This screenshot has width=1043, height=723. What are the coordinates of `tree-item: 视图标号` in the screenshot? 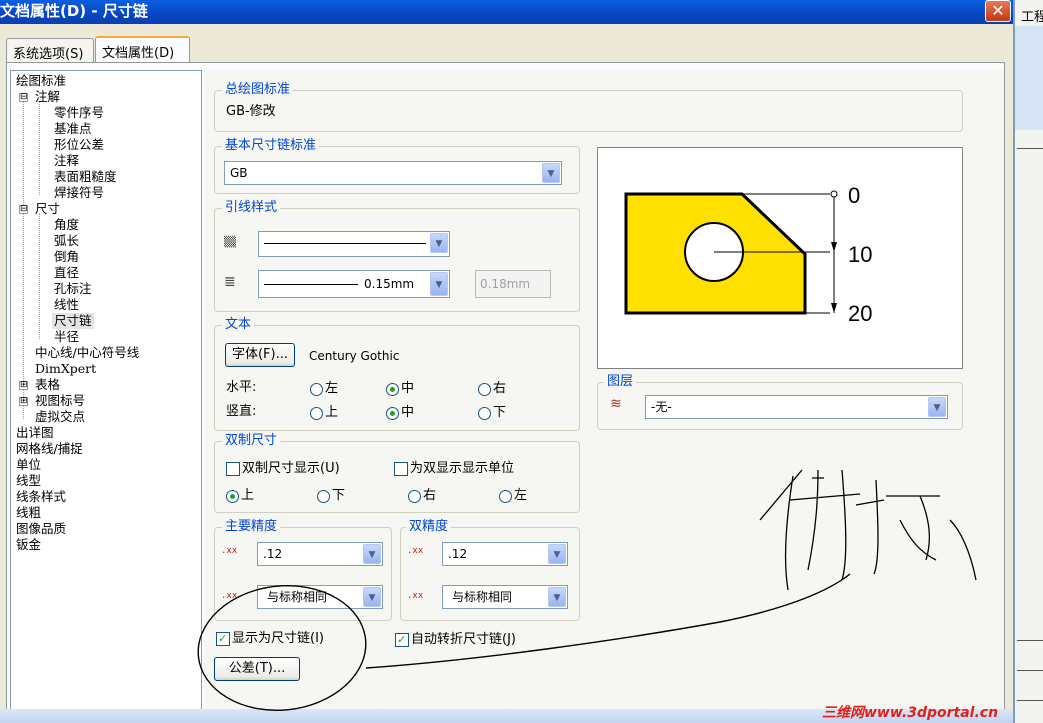 It's located at (60, 401).